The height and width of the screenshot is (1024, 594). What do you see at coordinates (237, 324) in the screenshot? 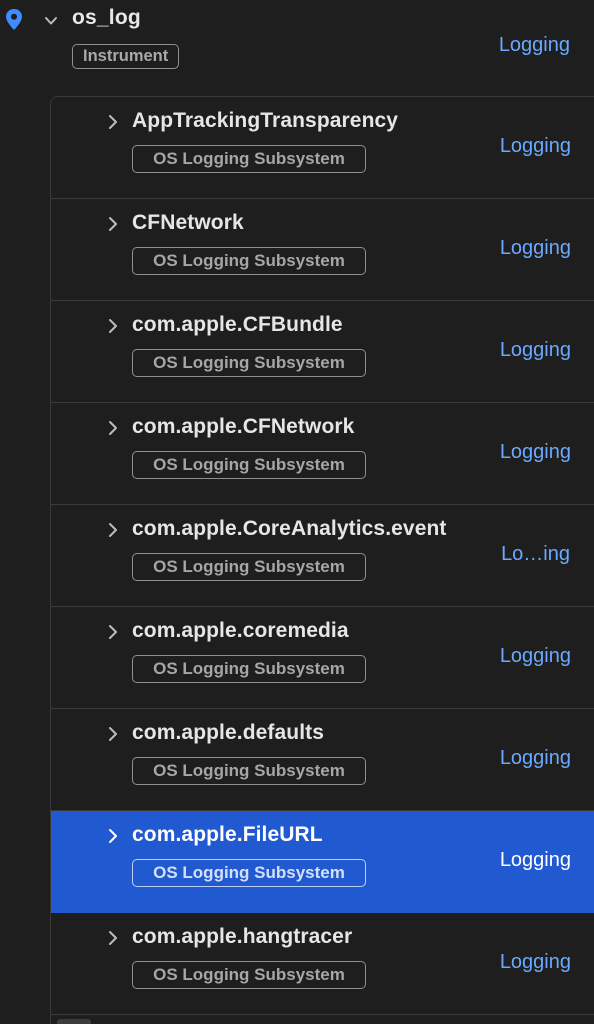
I see `subsystem-name: com.apple.CFBundle` at bounding box center [237, 324].